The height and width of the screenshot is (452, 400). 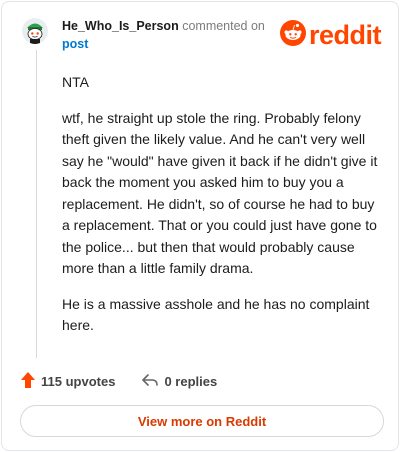 What do you see at coordinates (30, 381) in the screenshot?
I see `upvote-arrow-icon` at bounding box center [30, 381].